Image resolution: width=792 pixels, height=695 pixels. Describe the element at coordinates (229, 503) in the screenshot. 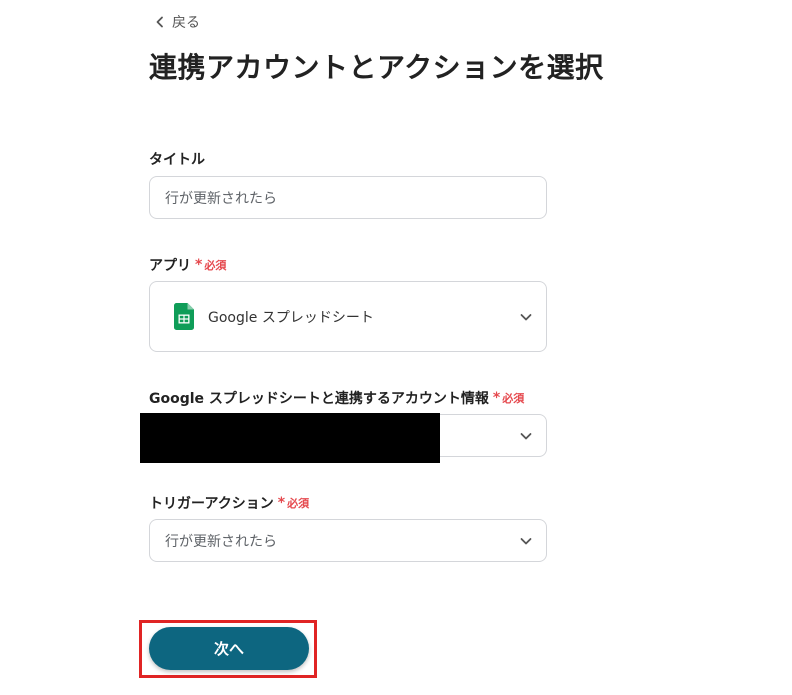

I see `trigger-field-label: トリガーアクション * 必須` at that location.